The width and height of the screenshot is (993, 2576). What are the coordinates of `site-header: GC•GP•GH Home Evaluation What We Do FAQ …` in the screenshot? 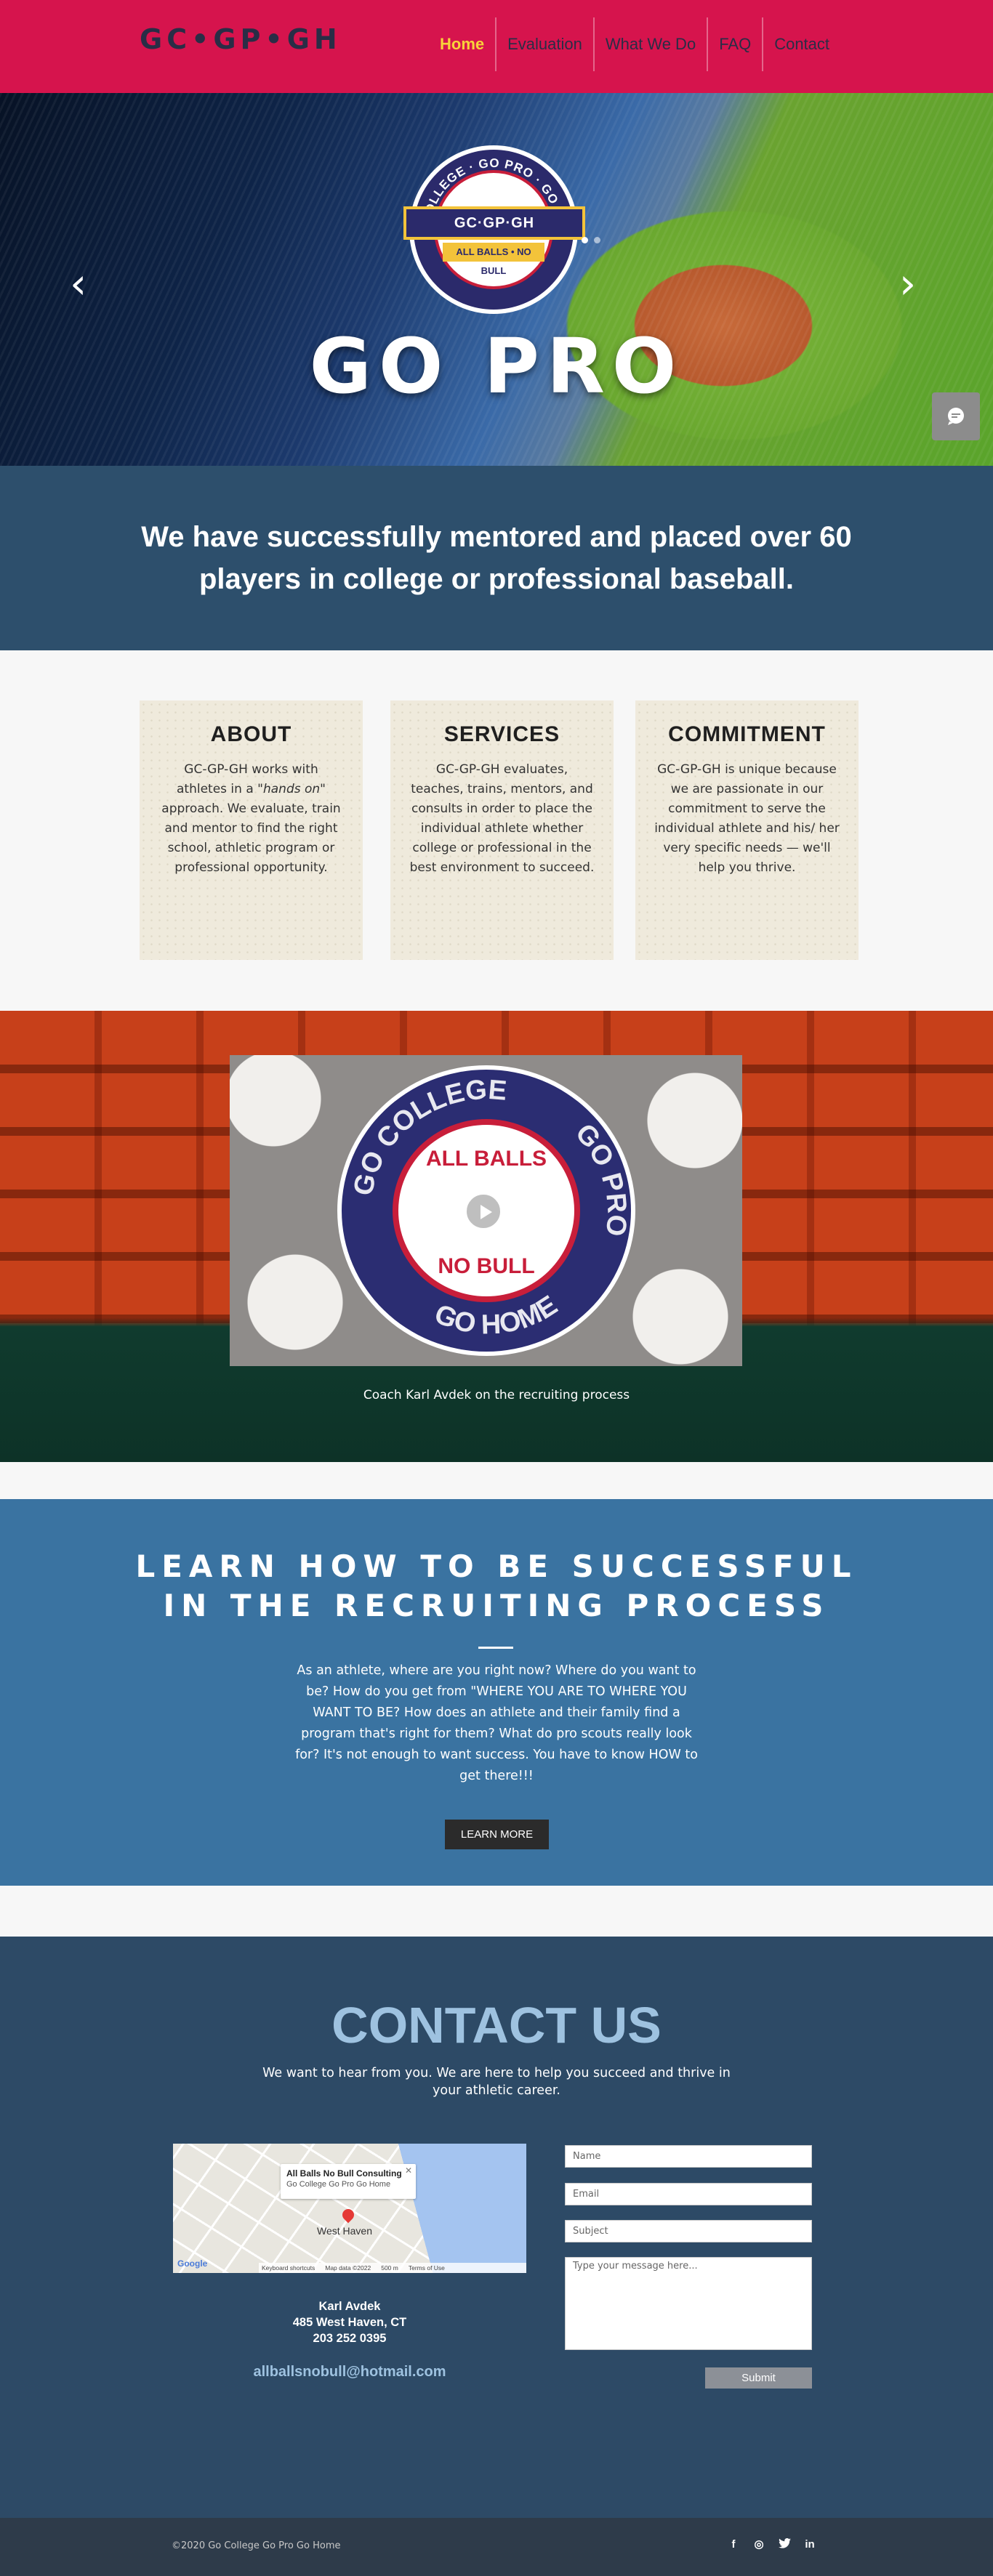 It's located at (496, 47).